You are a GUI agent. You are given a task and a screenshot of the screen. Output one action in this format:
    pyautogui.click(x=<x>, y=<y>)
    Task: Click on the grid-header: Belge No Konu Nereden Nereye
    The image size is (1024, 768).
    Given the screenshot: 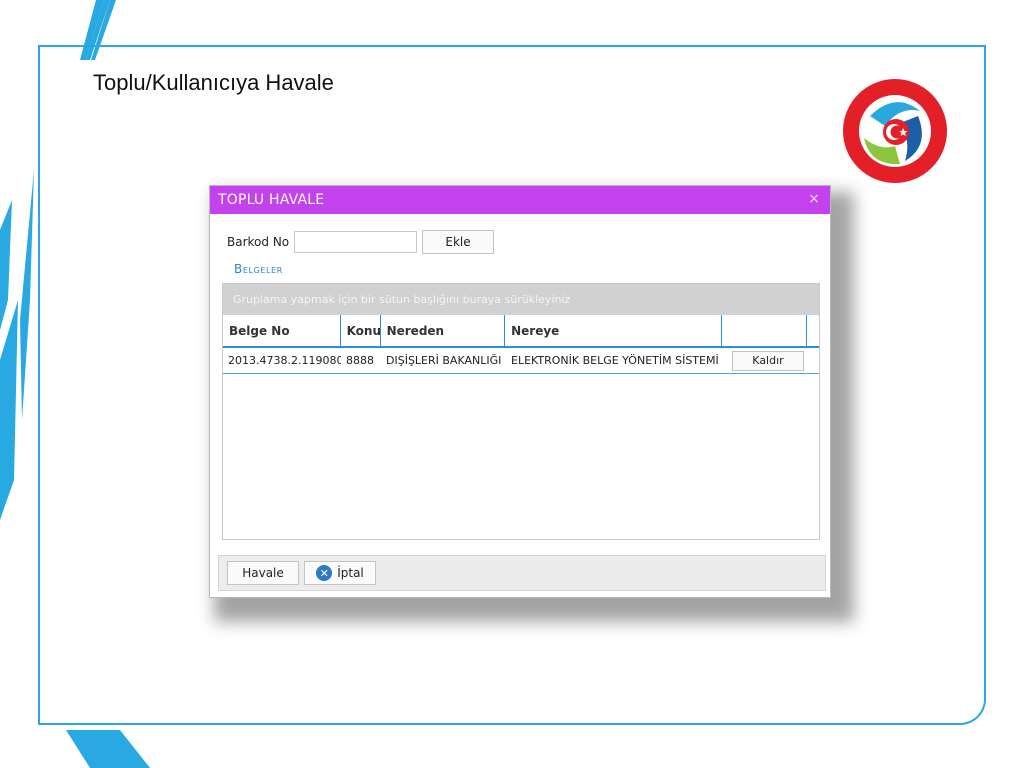 What is the action you would take?
    pyautogui.click(x=521, y=331)
    